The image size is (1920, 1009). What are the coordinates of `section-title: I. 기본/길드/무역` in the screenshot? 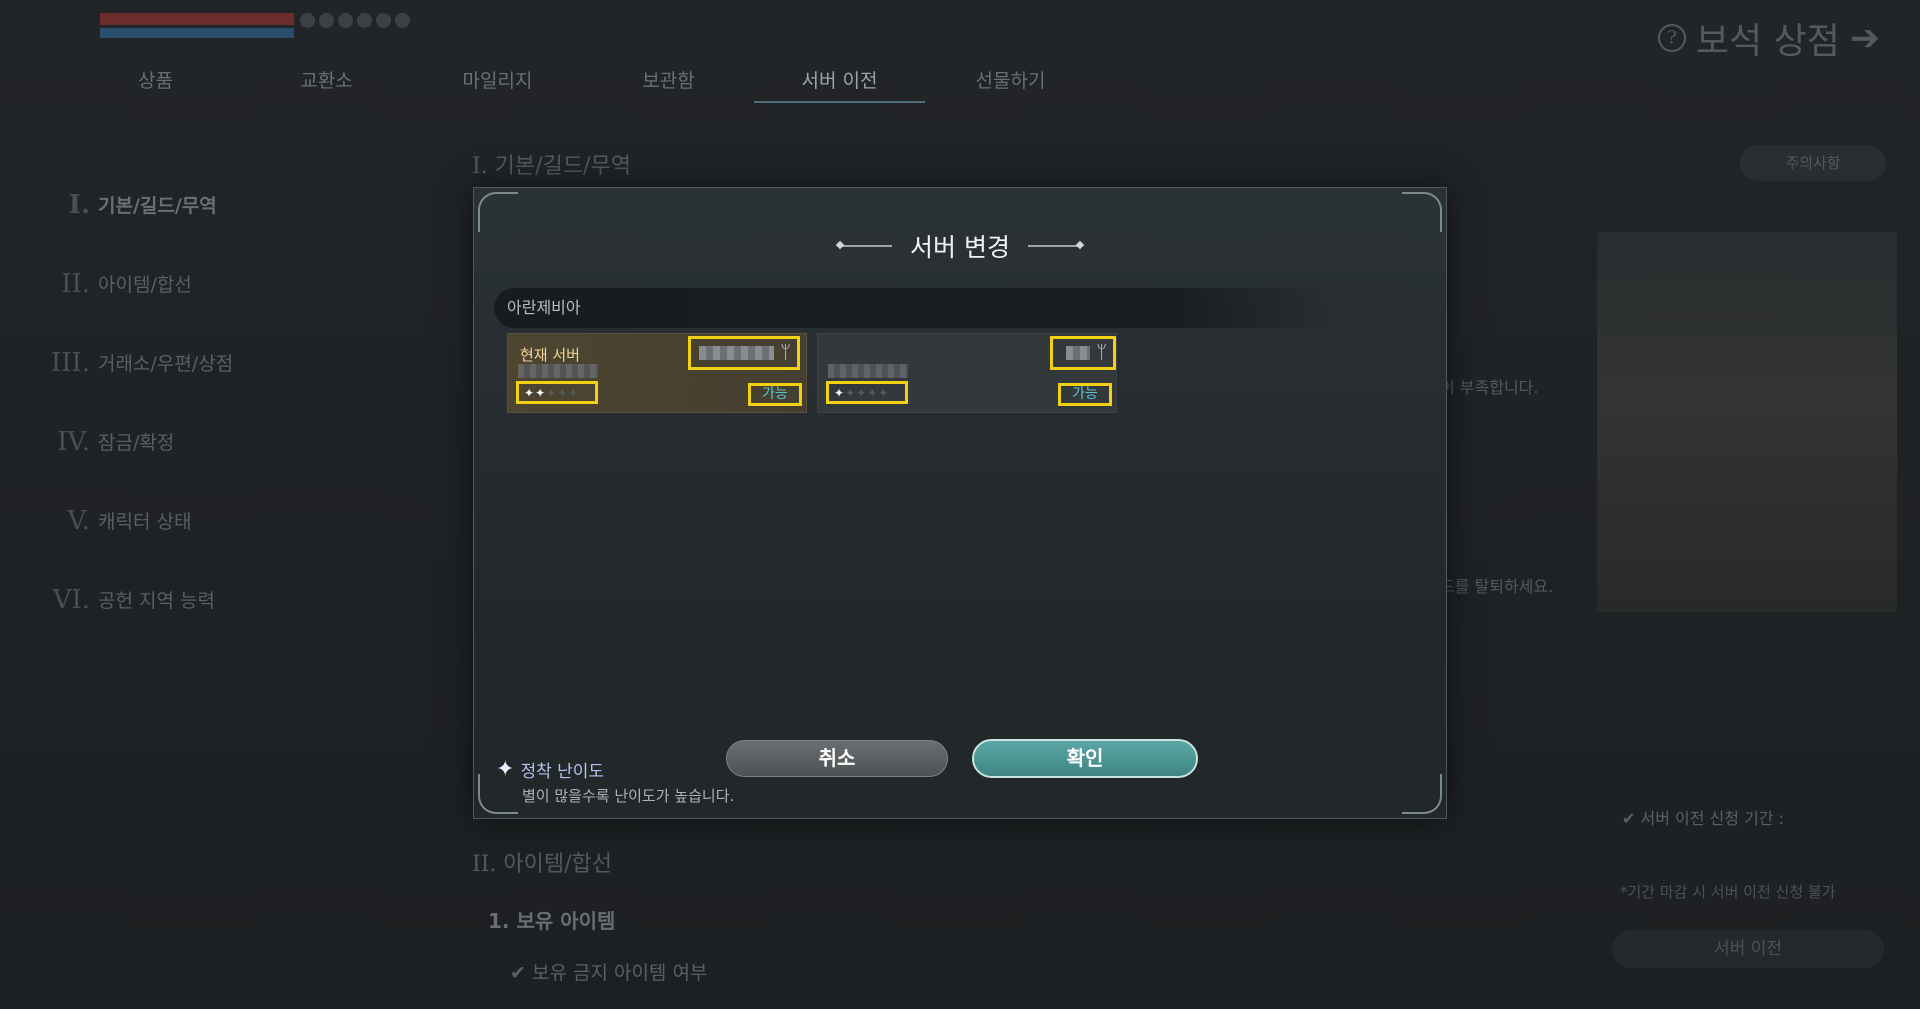 It's located at (551, 166).